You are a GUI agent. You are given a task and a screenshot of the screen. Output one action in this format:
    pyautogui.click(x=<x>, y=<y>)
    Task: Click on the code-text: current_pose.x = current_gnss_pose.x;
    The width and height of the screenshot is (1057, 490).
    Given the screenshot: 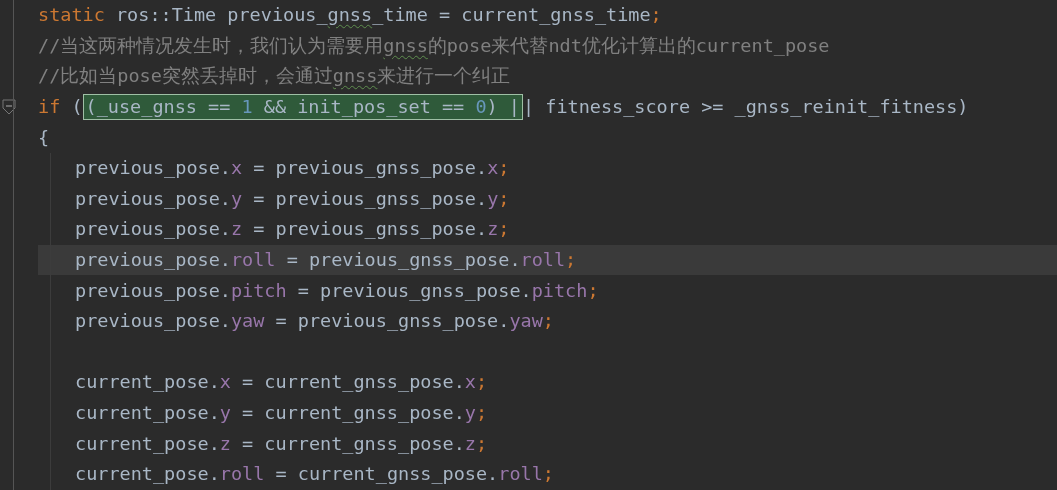 What is the action you would take?
    pyautogui.click(x=281, y=382)
    